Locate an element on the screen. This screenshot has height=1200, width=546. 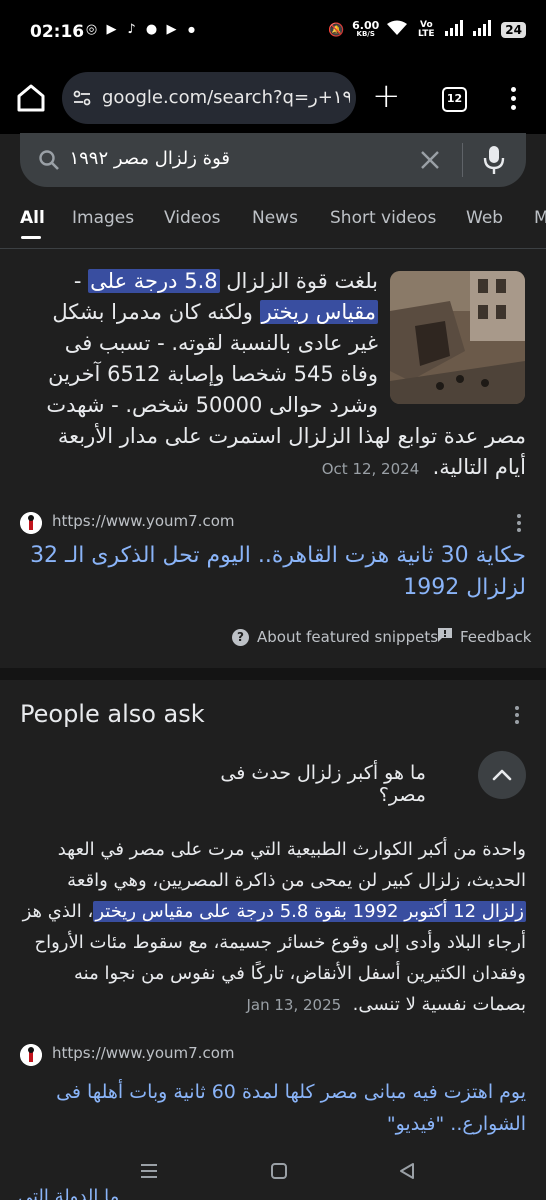
paa-date: Jan 13, 2025 is located at coordinates (294, 1005).